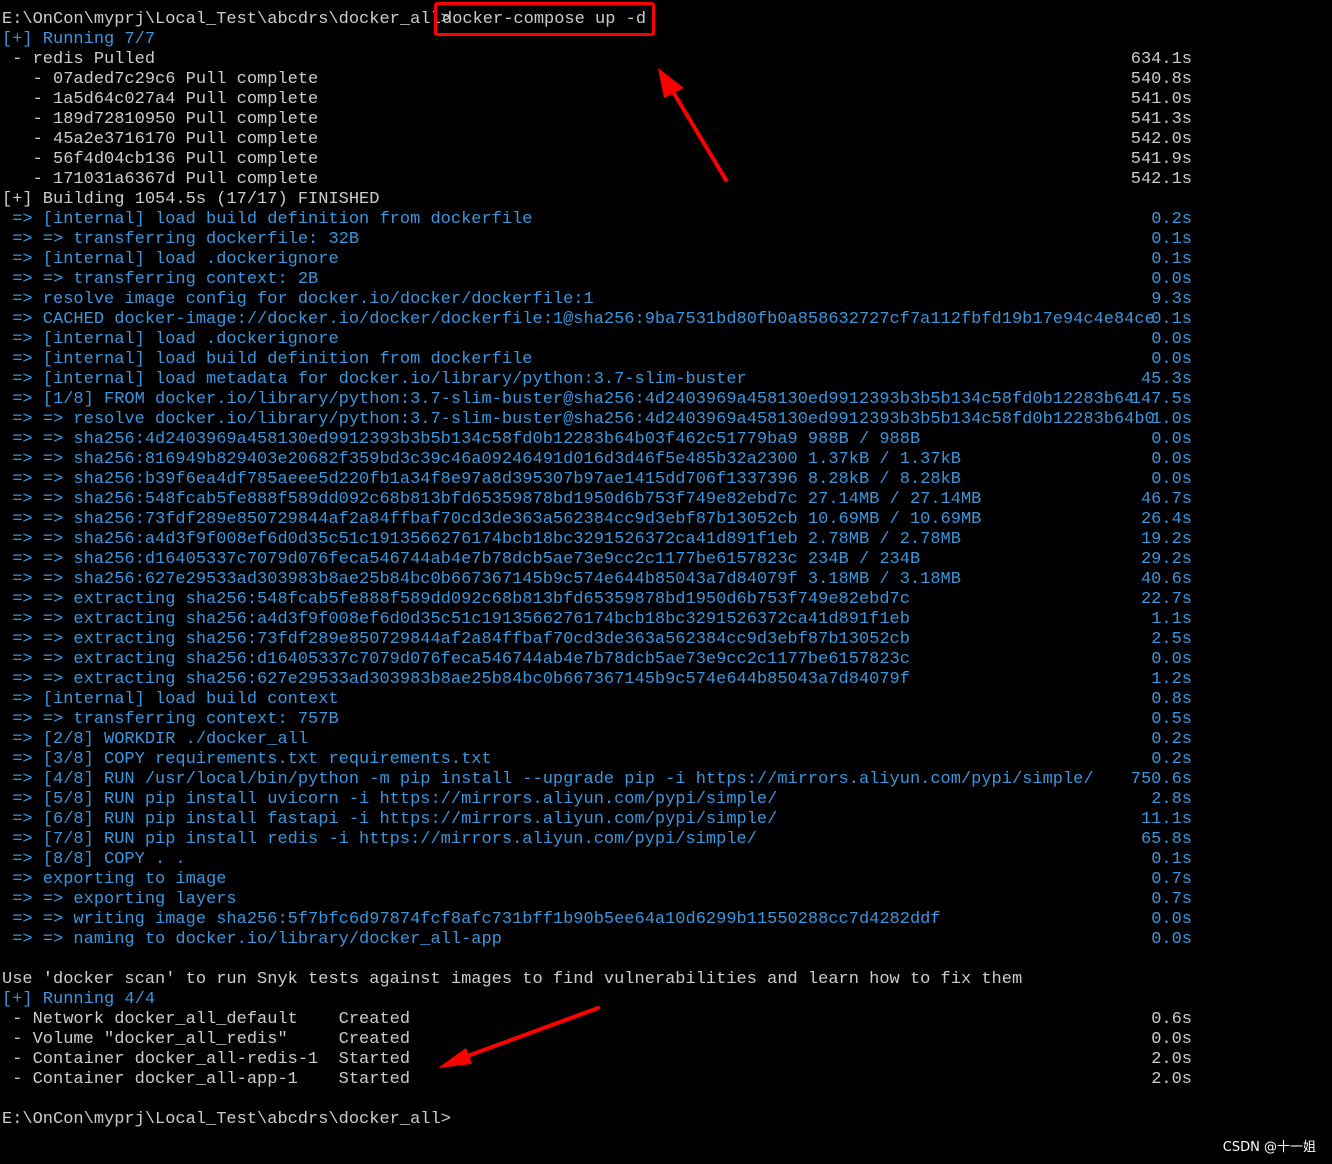 This screenshot has height=1164, width=1332. I want to click on line-text: - 07aded7c29c6 Pull complete, so click(160, 79).